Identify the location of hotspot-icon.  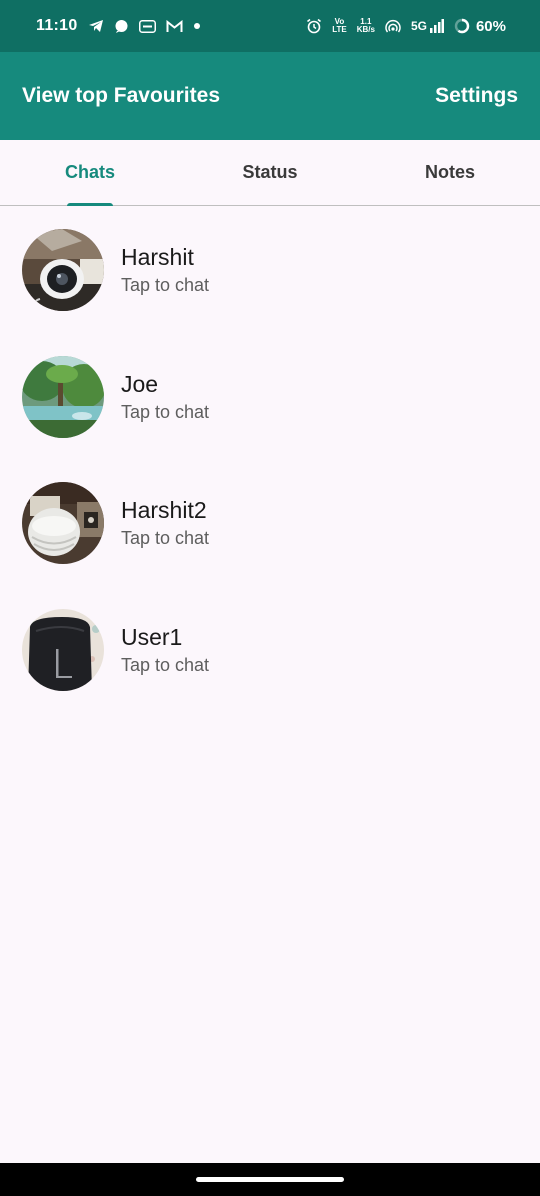
(393, 26).